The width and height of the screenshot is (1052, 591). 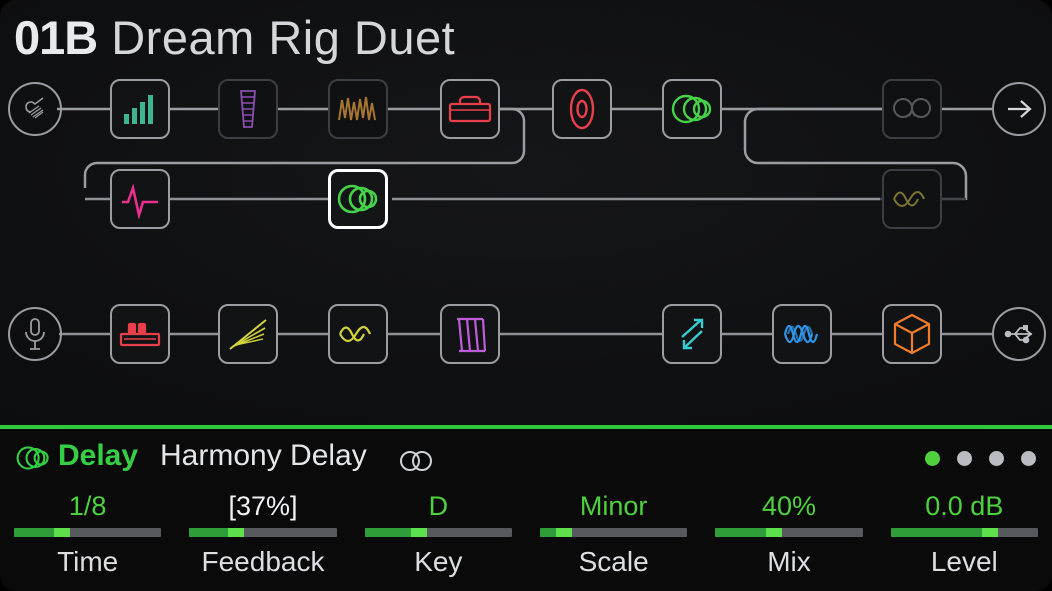 What do you see at coordinates (33, 460) in the screenshot?
I see `delay-circles-icon` at bounding box center [33, 460].